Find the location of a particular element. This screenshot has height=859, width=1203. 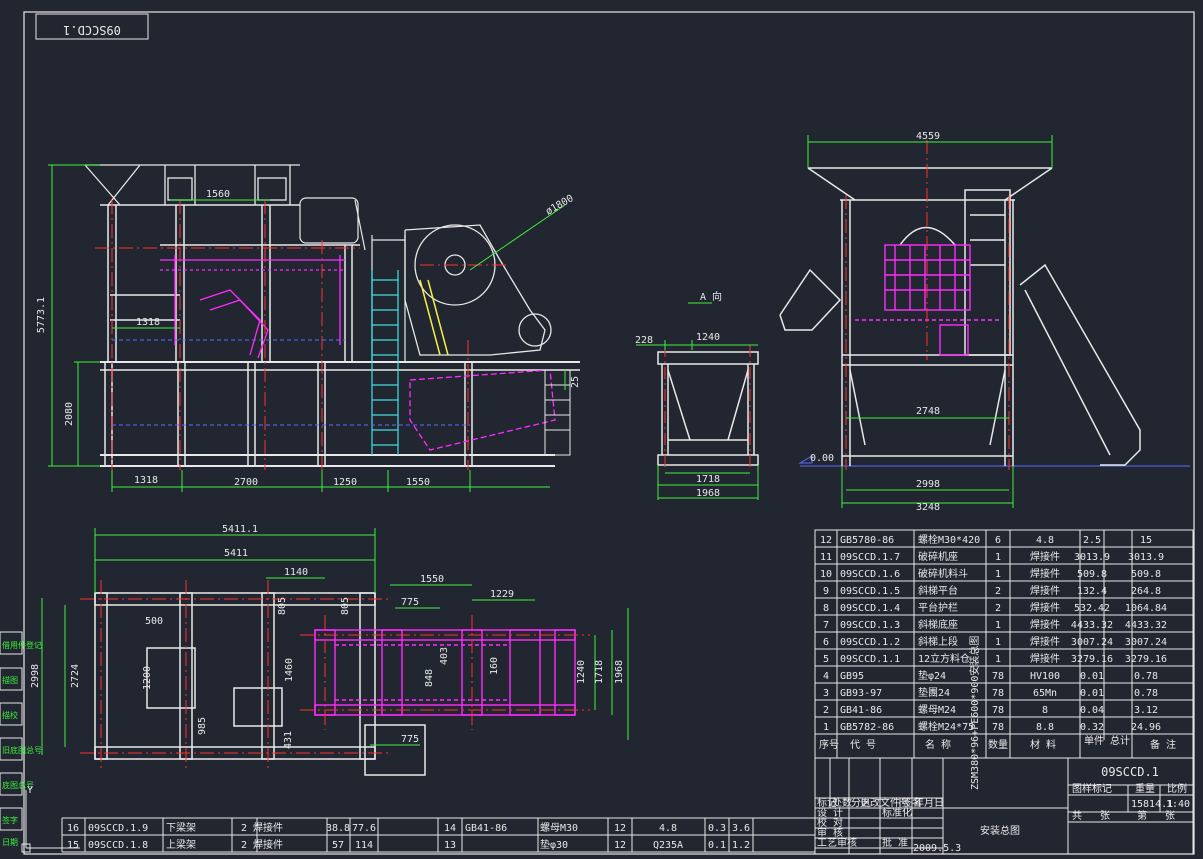

bottom-left-cell-r1-c3: 2 is located at coordinates (244, 845).